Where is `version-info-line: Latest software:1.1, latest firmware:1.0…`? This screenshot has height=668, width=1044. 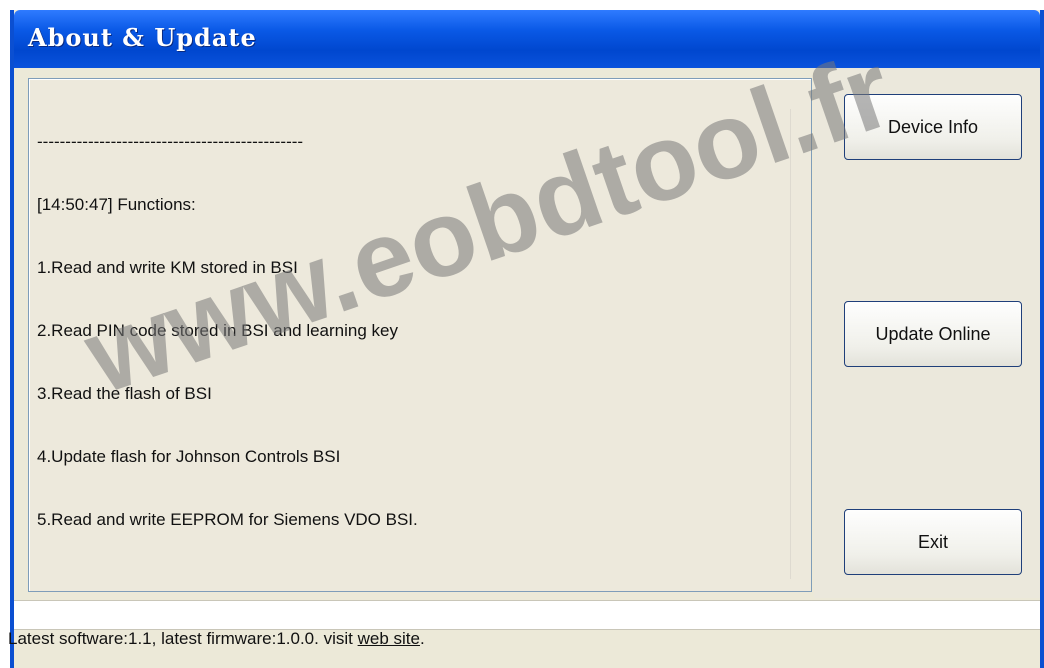
version-info-line: Latest software:1.1, latest firmware:1.0… is located at coordinates (216, 639).